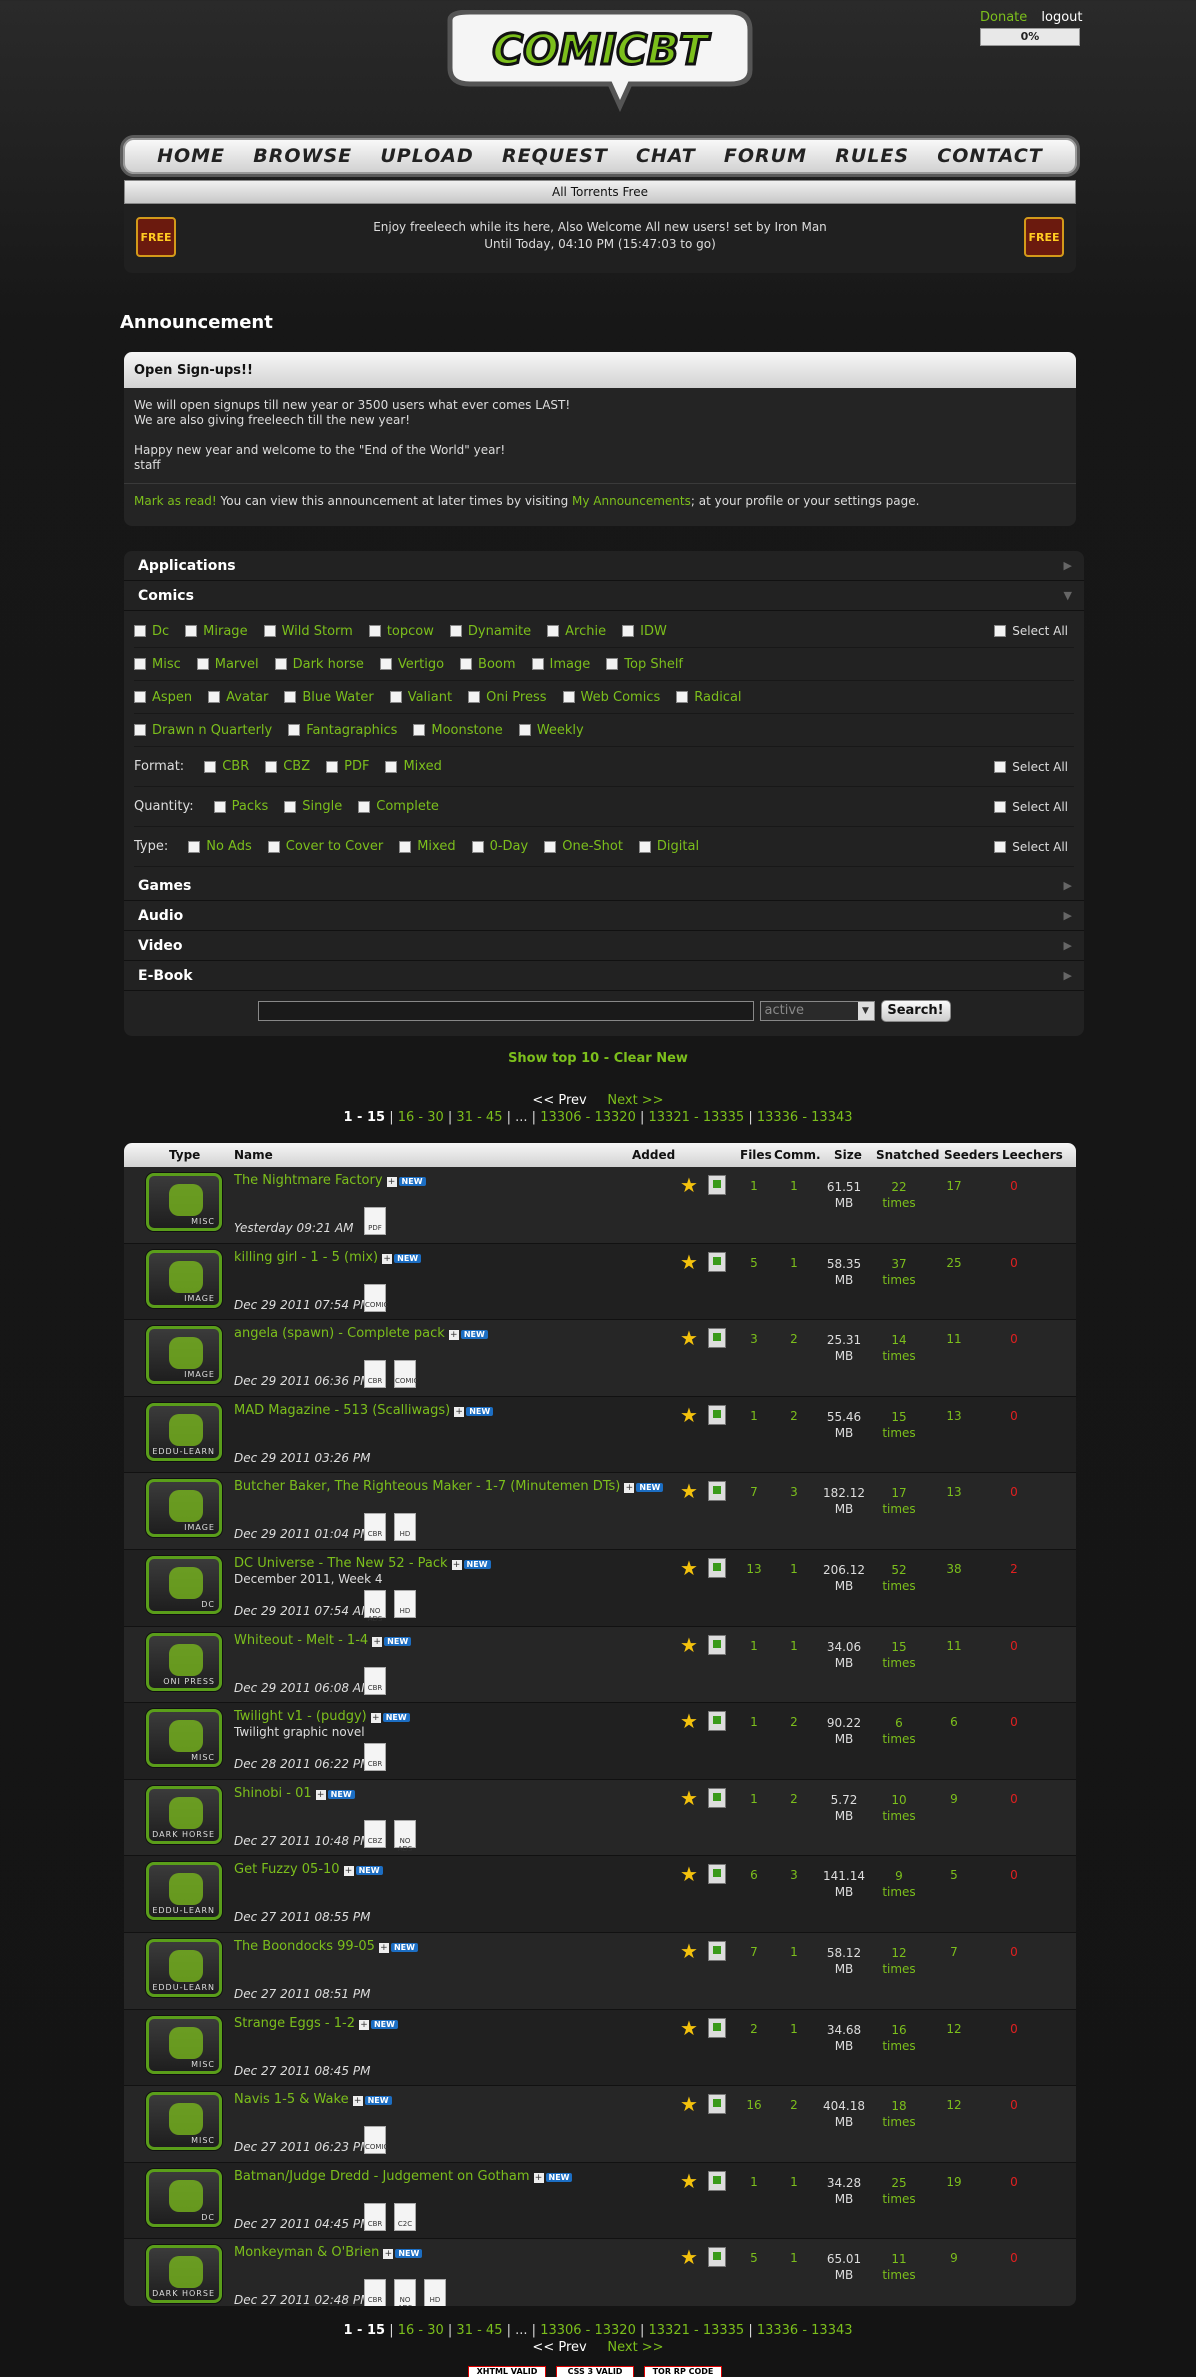 This screenshot has height=2377, width=1196. What do you see at coordinates (588, 2330) in the screenshot?
I see `page-link: 13306 - 13320` at bounding box center [588, 2330].